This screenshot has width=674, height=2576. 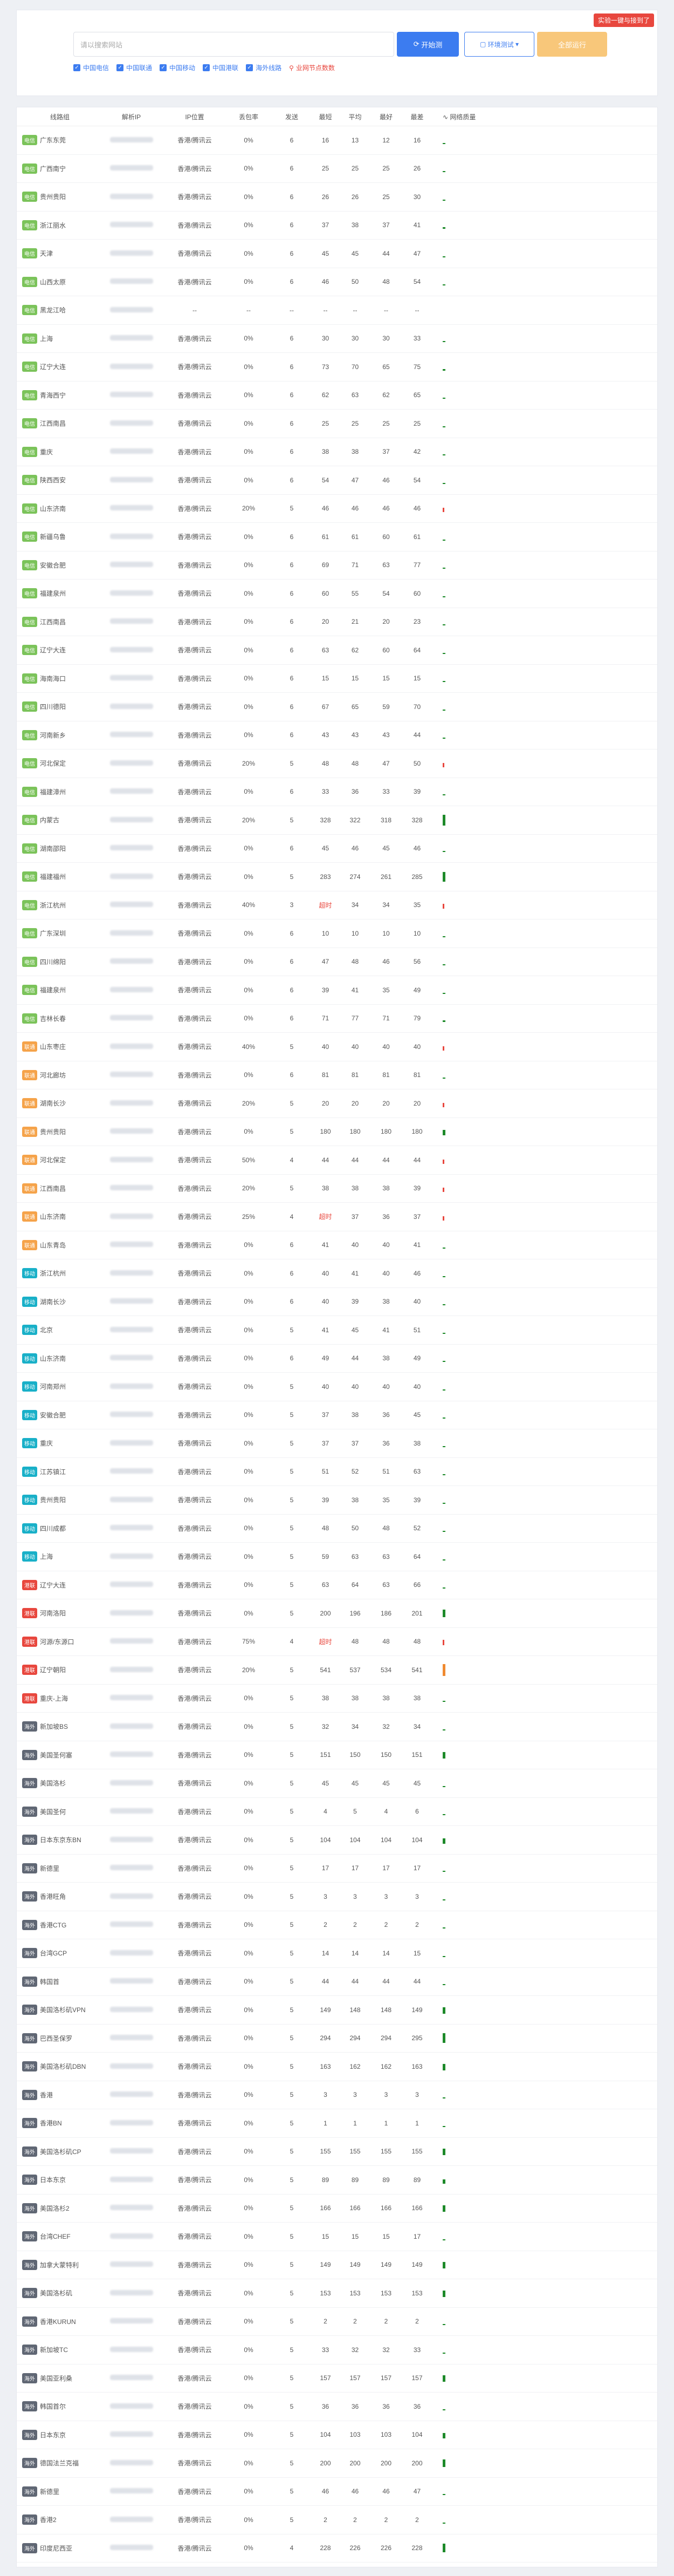 What do you see at coordinates (428, 44) in the screenshot?
I see `start-test-button: ⟳ 开始测` at bounding box center [428, 44].